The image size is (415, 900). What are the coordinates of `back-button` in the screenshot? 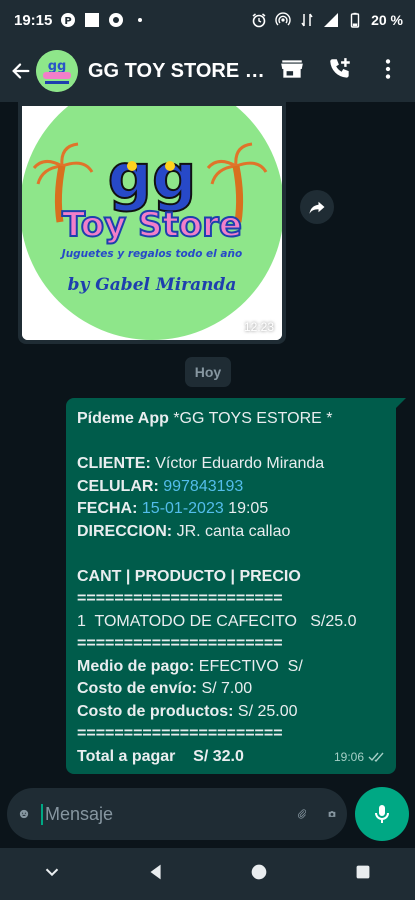 It's located at (21, 71).